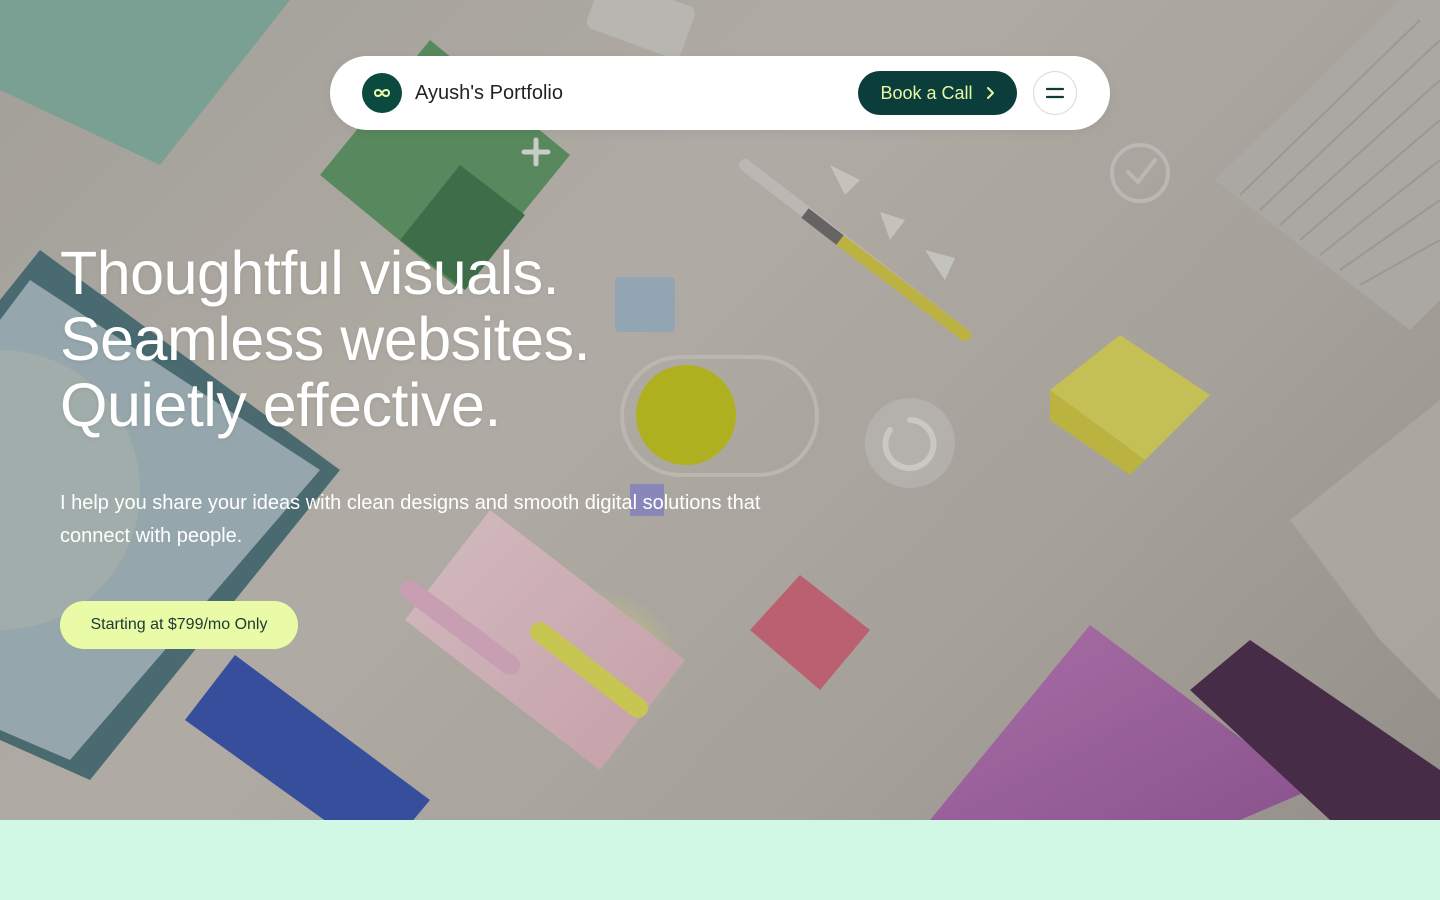  I want to click on infinity-icon, so click(382, 93).